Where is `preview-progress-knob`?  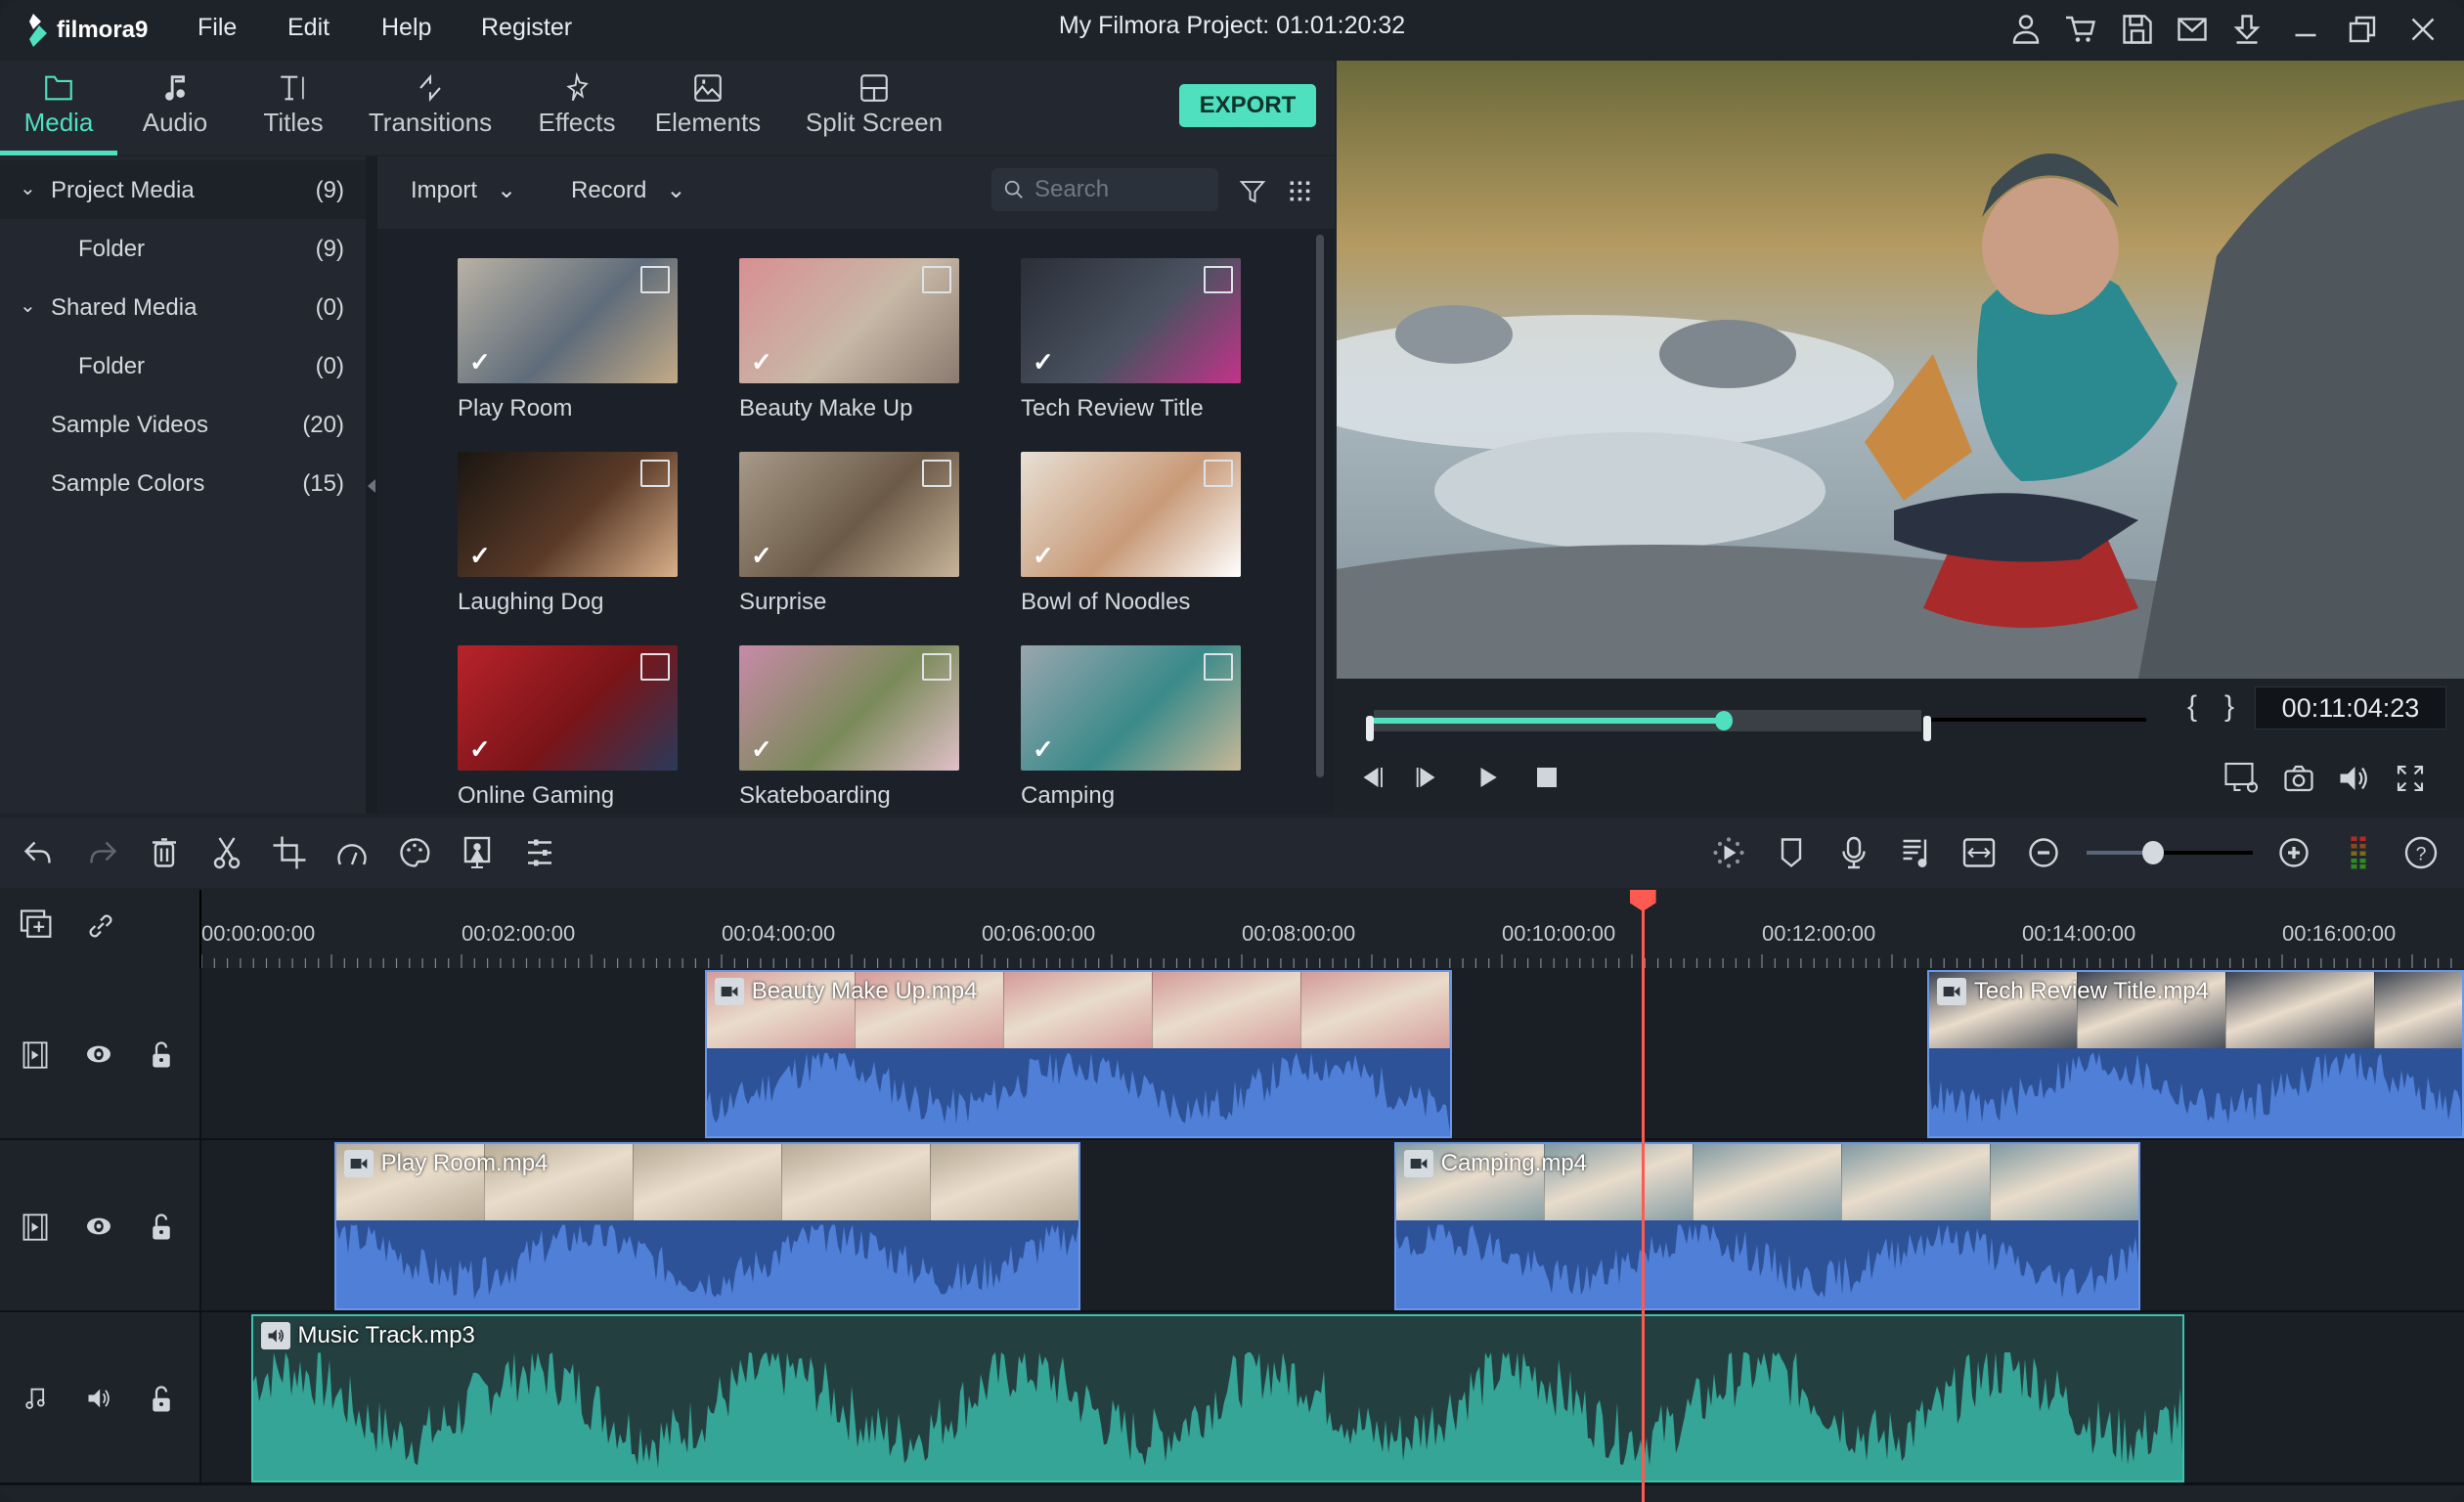 preview-progress-knob is located at coordinates (1724, 720).